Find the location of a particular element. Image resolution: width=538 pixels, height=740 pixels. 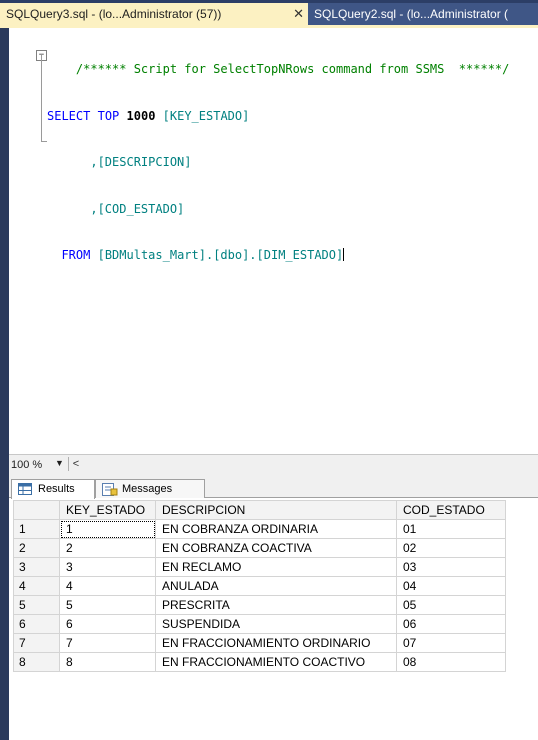

table-row: 5 5 PRESCRITA 05 is located at coordinates (259, 605).